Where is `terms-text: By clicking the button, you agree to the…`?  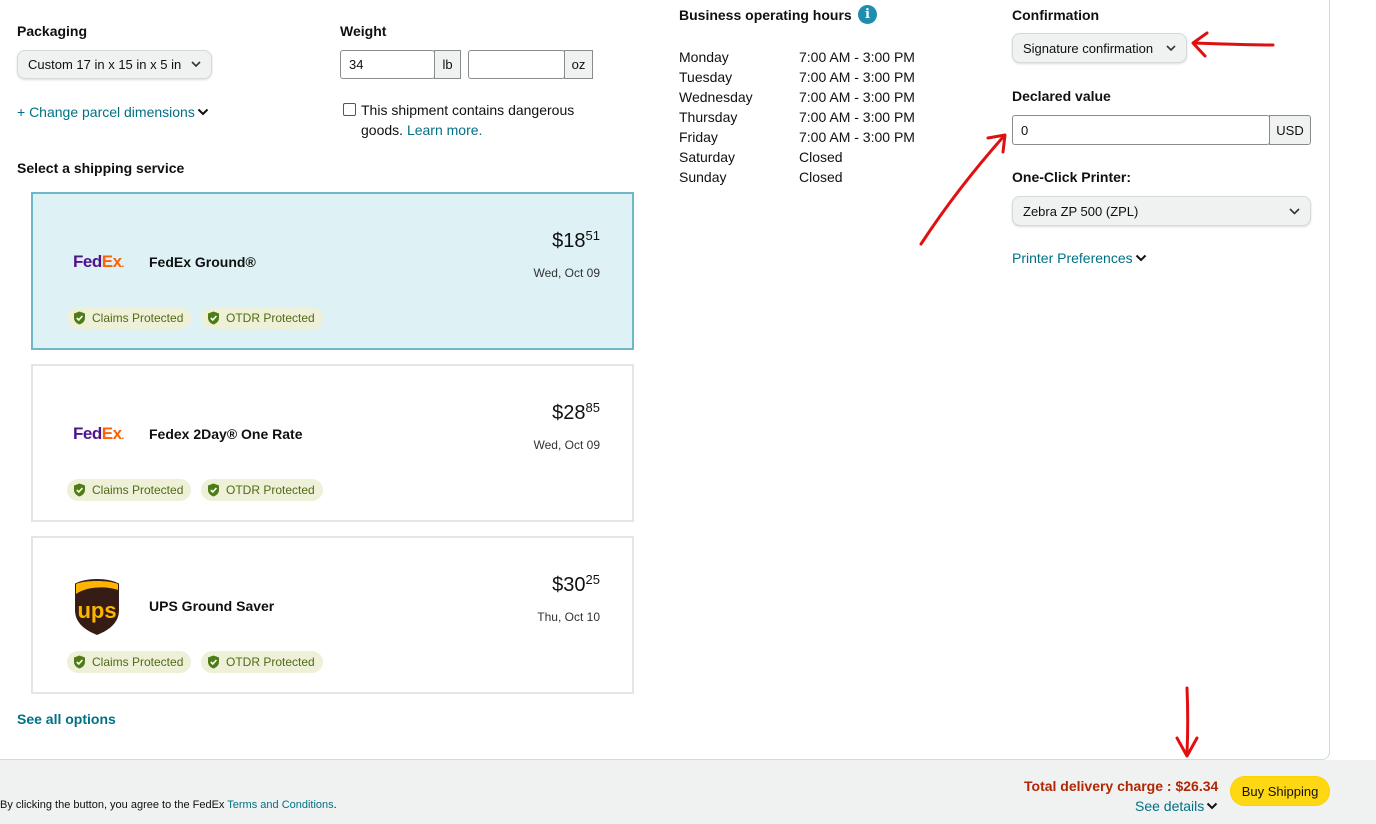
terms-text: By clicking the button, you agree to the… is located at coordinates (168, 805).